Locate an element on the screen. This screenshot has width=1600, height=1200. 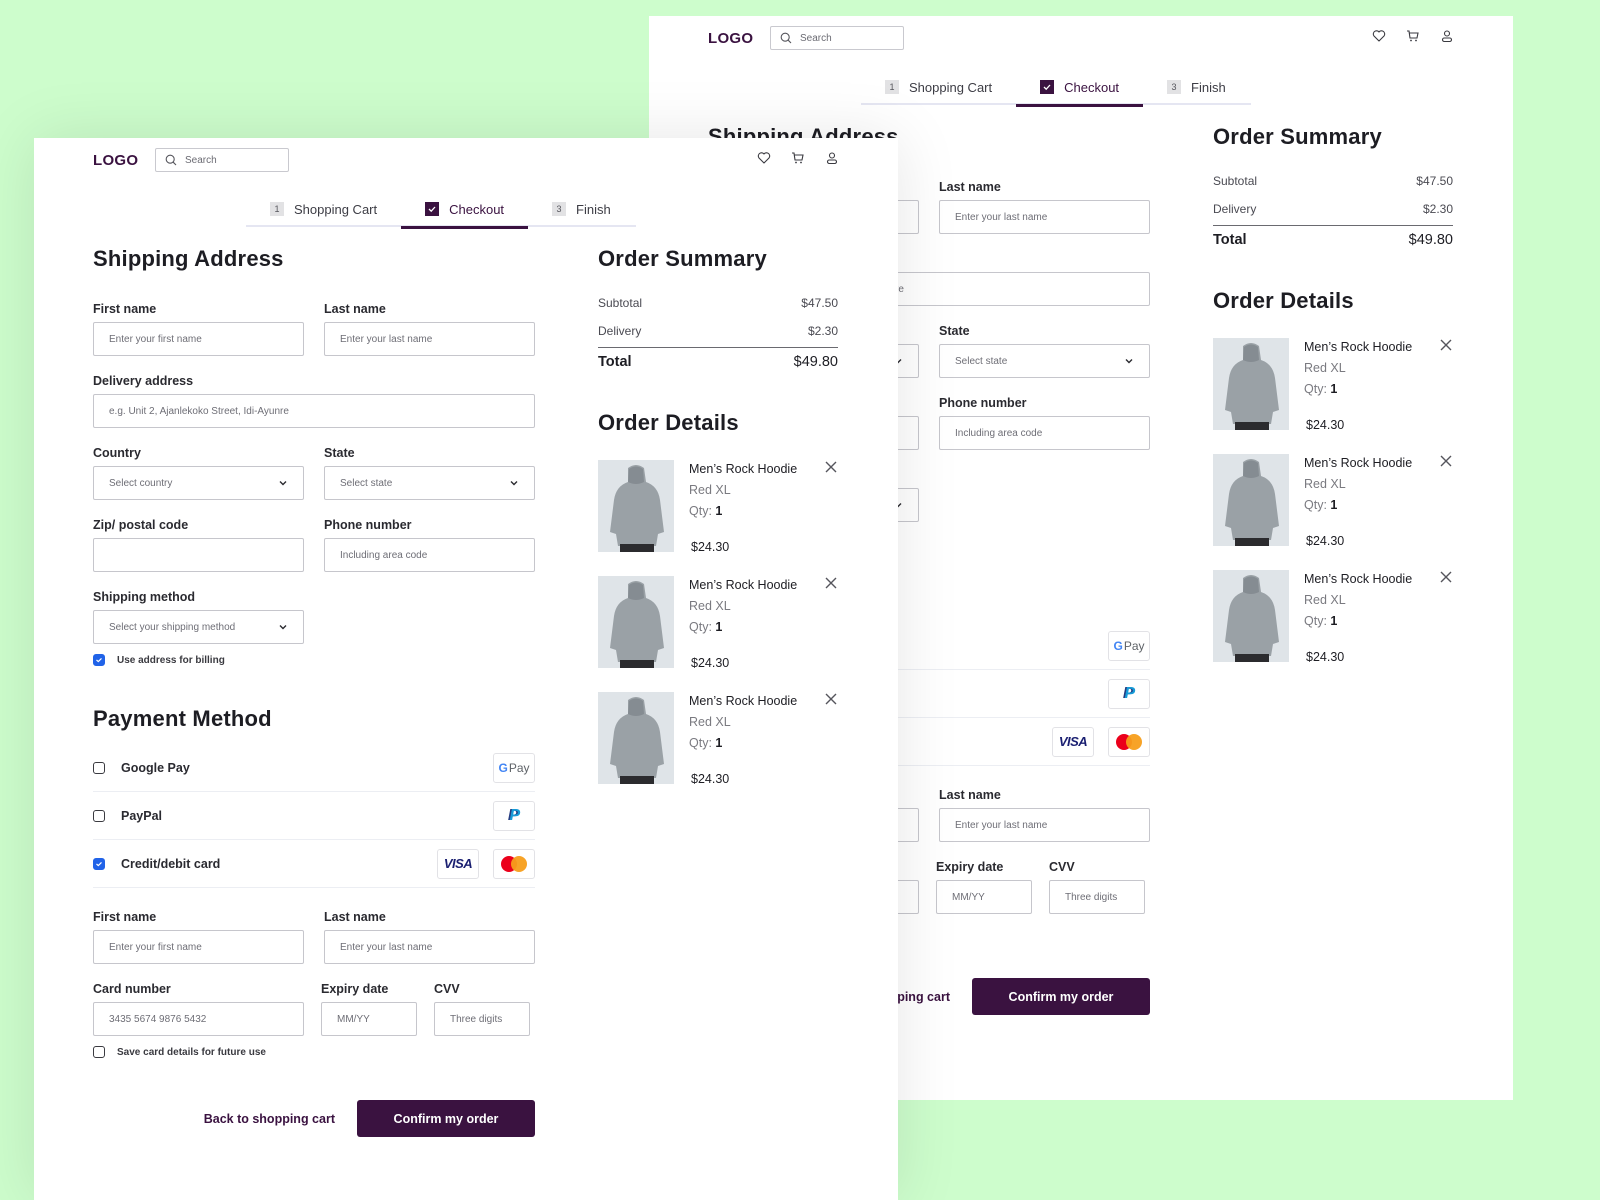
item-qty: Qty: 1 is located at coordinates (1358, 505).